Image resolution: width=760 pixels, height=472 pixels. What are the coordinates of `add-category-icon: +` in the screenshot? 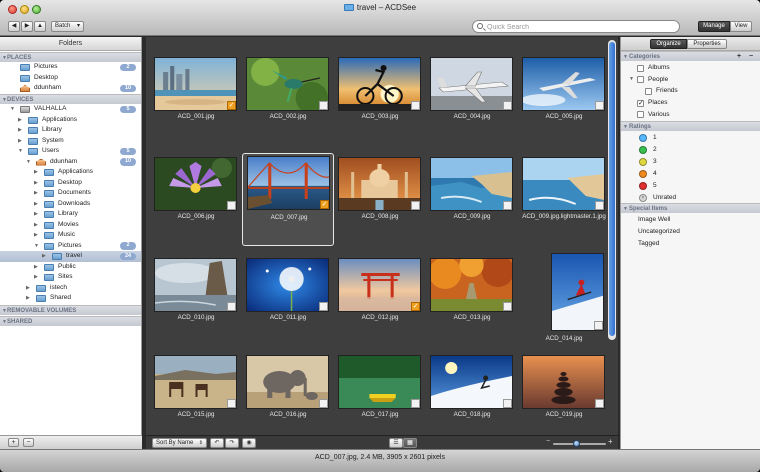 It's located at (739, 57).